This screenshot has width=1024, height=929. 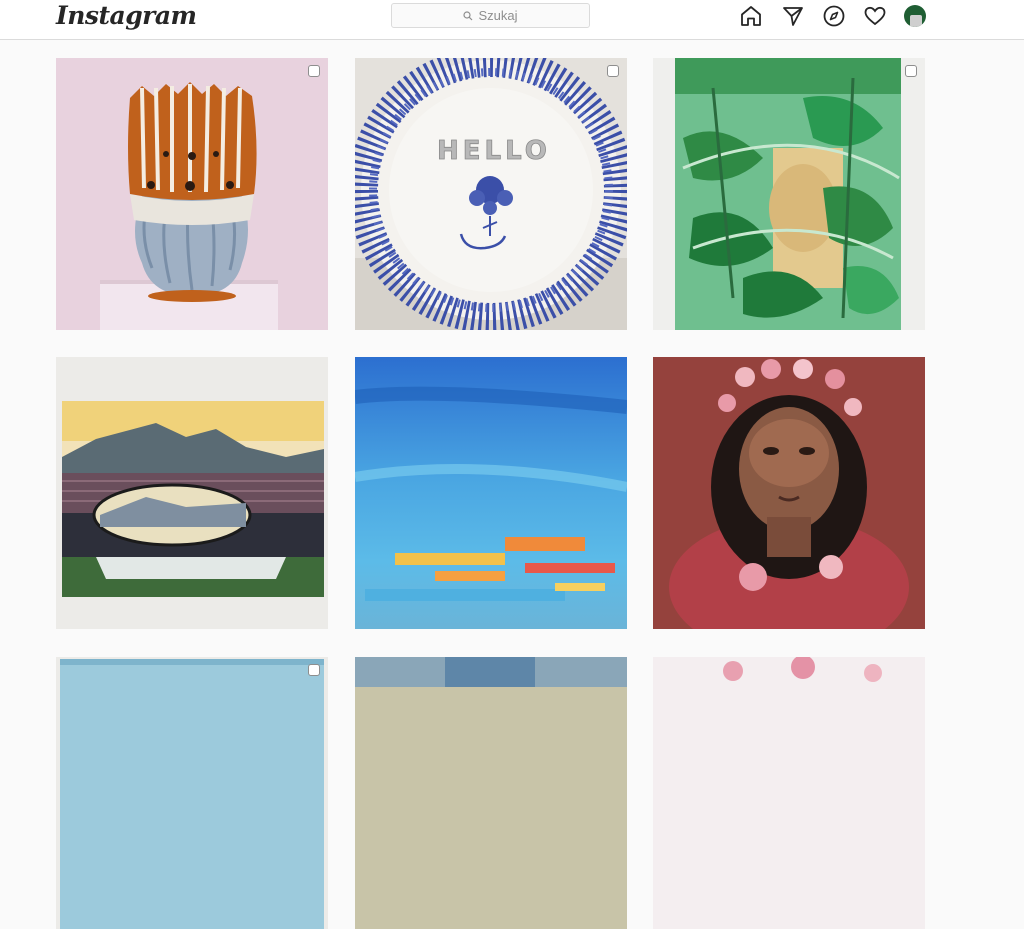 I want to click on girl-portrait-painting-image, so click(x=789, y=493).